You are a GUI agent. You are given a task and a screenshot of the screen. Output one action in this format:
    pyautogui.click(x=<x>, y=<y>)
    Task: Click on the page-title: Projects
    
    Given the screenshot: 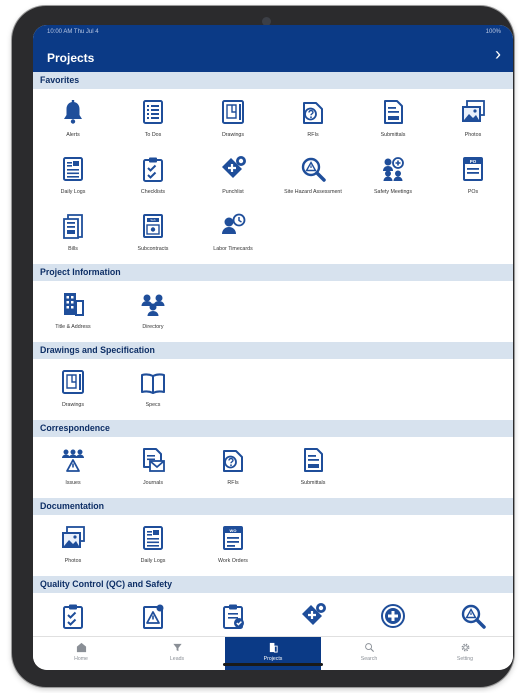 What is the action you would take?
    pyautogui.click(x=71, y=58)
    